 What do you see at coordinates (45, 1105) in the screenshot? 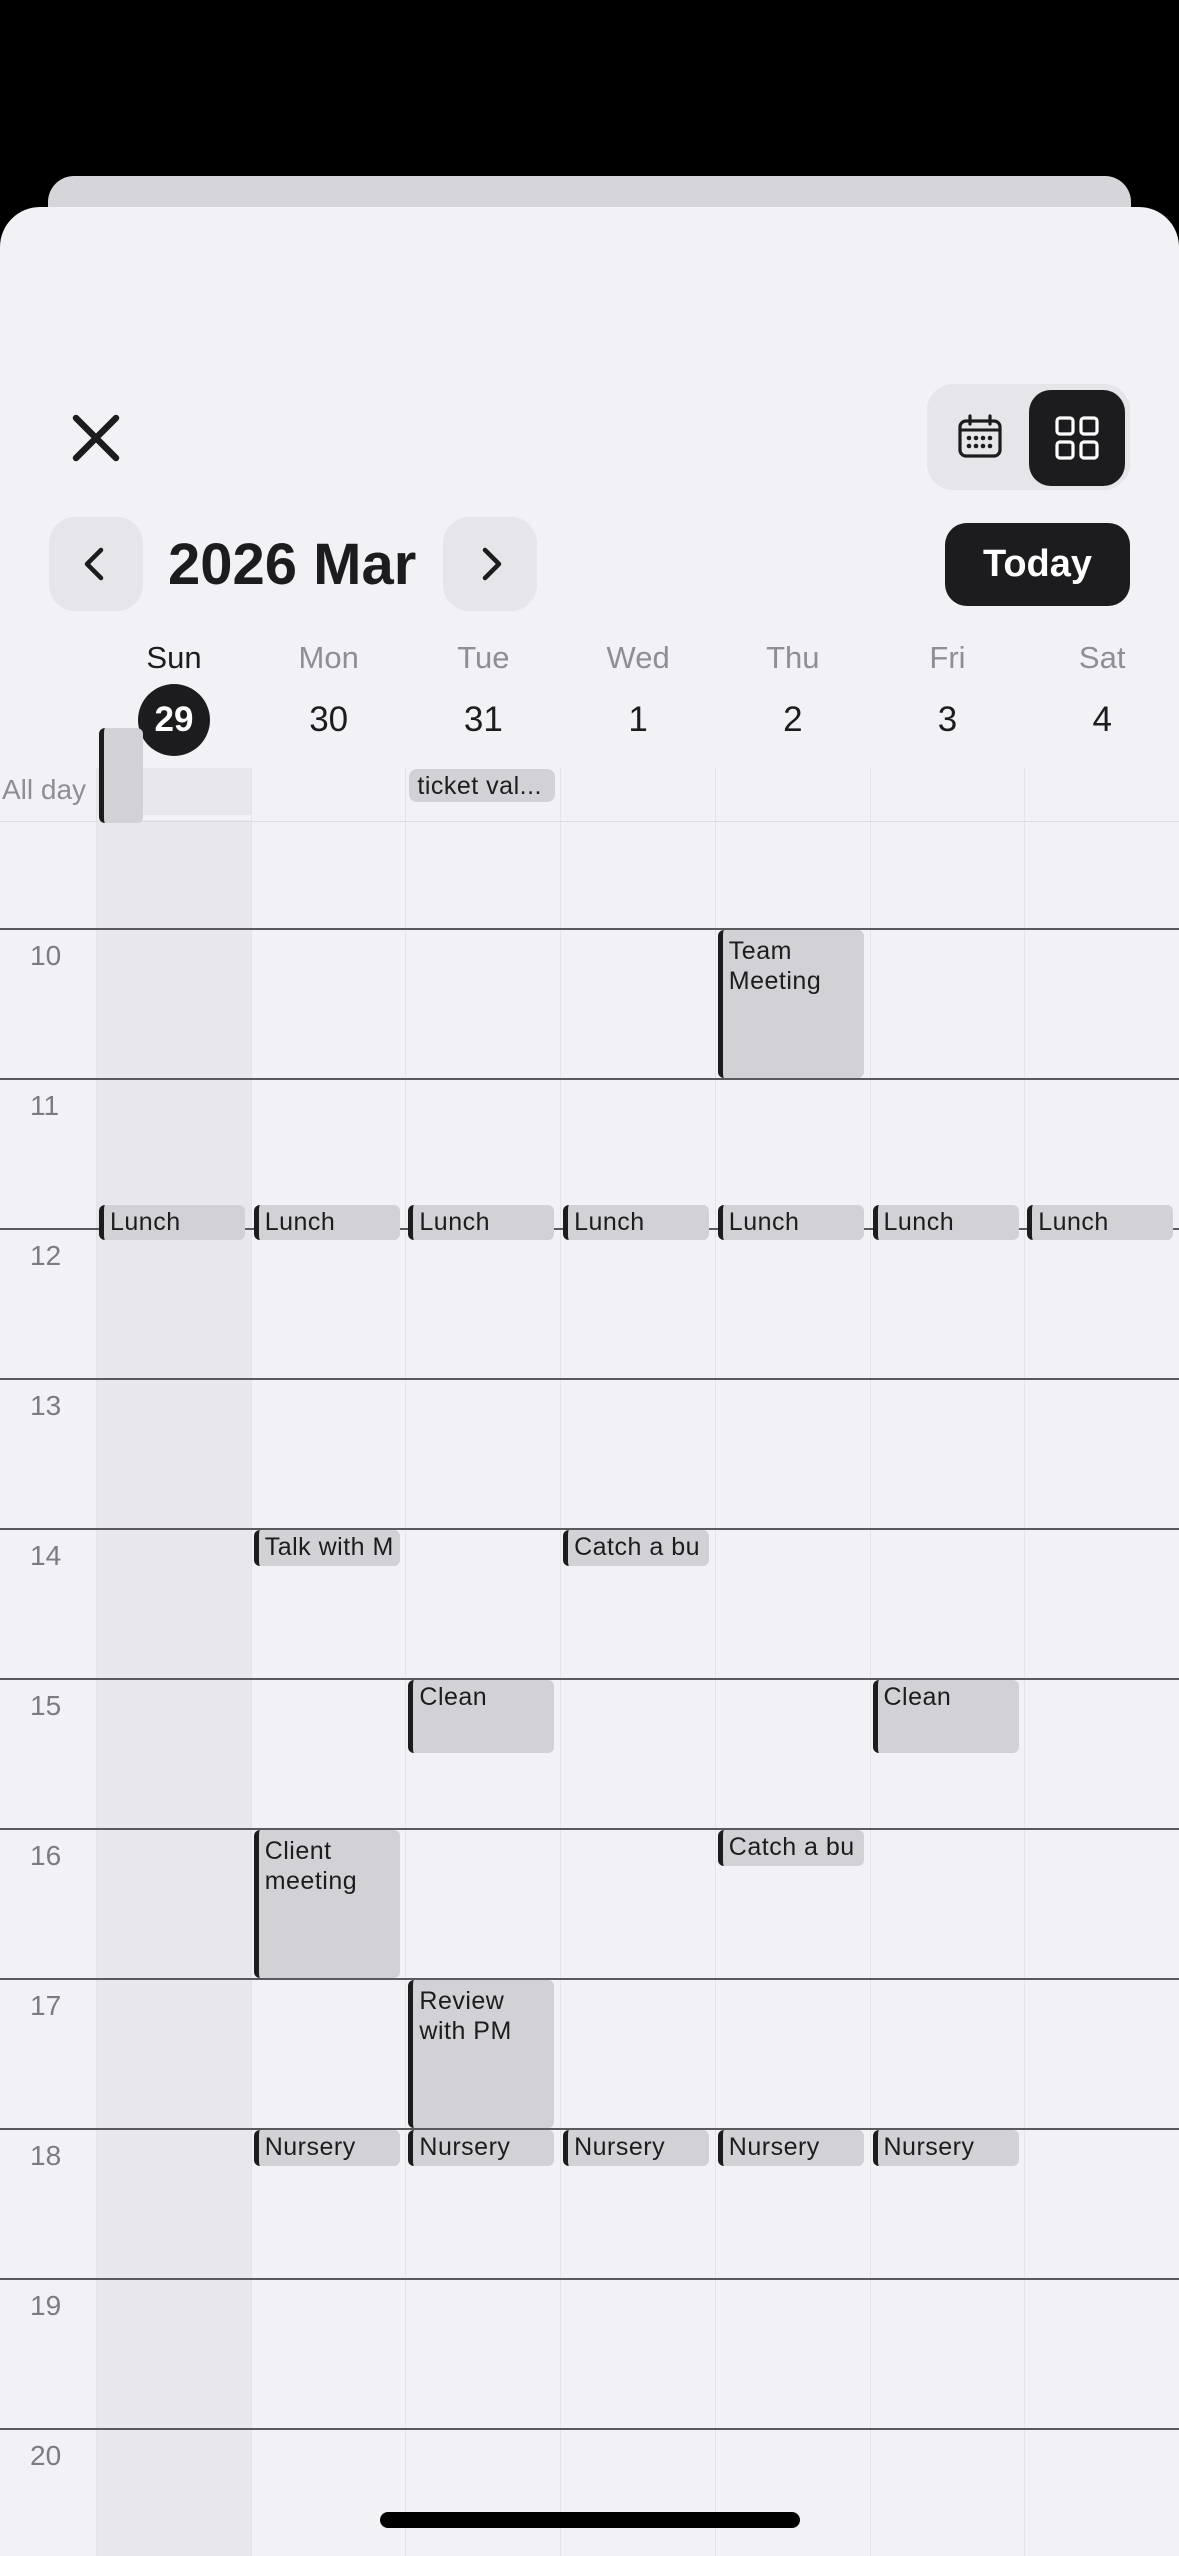
I see `hour-label: 11` at bounding box center [45, 1105].